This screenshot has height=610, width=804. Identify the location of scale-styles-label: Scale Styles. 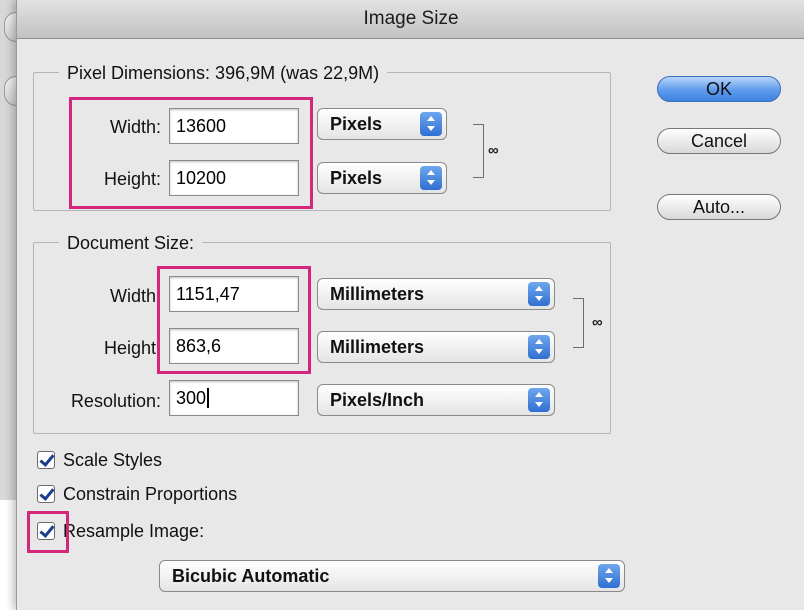
(113, 460).